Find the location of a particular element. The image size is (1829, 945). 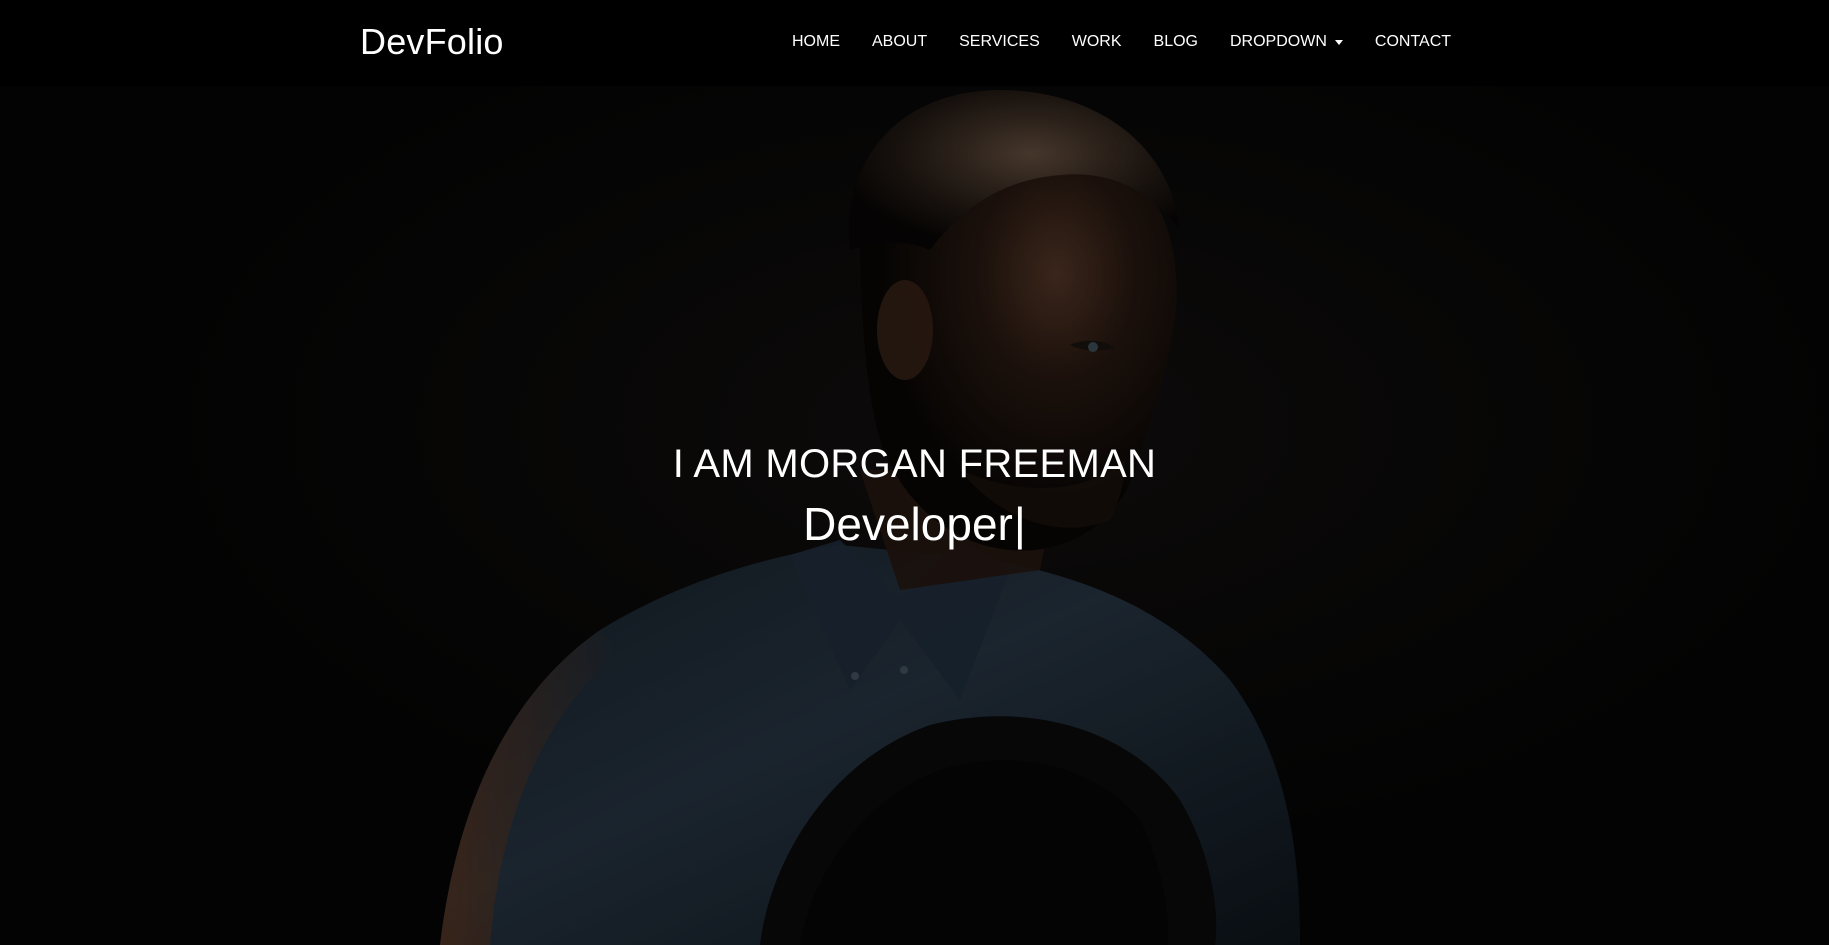

nav-link-work: WORK is located at coordinates (1097, 42).